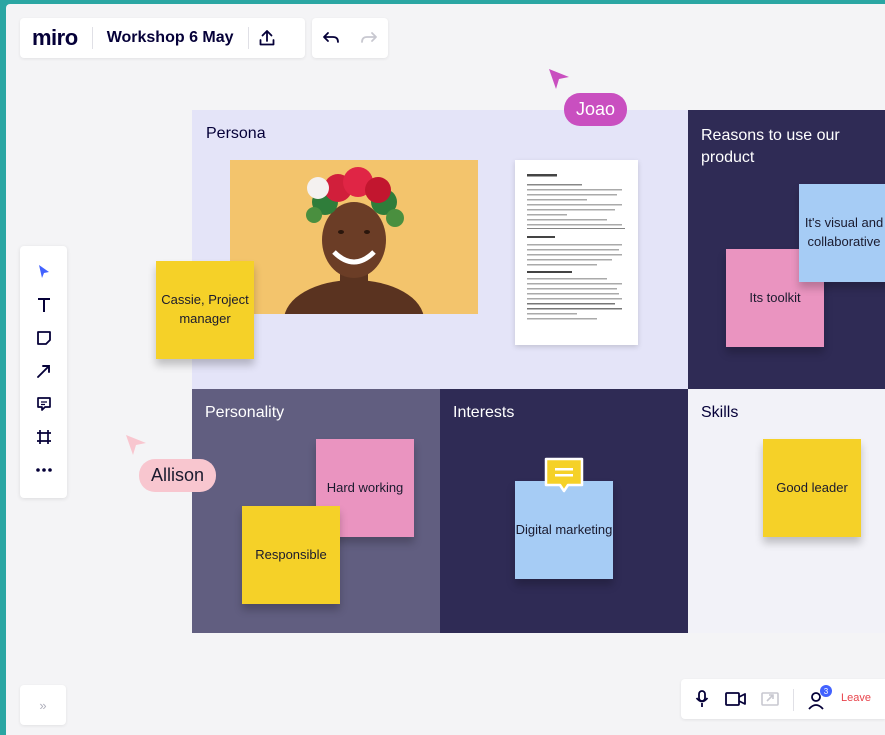 The width and height of the screenshot is (885, 735). What do you see at coordinates (350, 38) in the screenshot?
I see `undo-redo-bar` at bounding box center [350, 38].